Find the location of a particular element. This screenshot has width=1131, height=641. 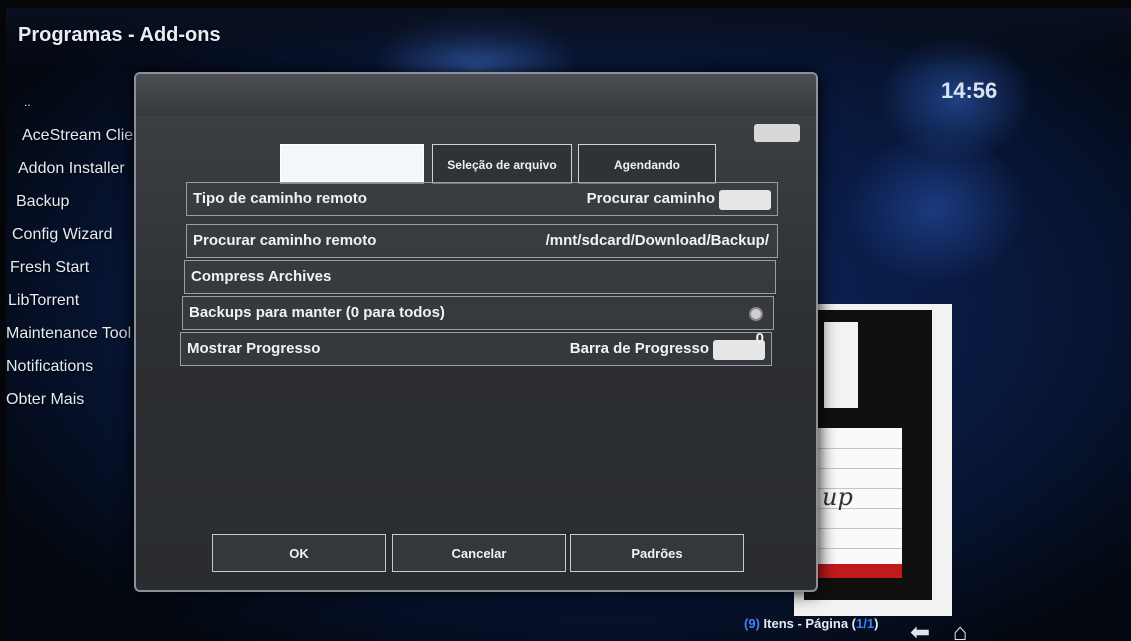

item-count: 9 is located at coordinates (752, 623).